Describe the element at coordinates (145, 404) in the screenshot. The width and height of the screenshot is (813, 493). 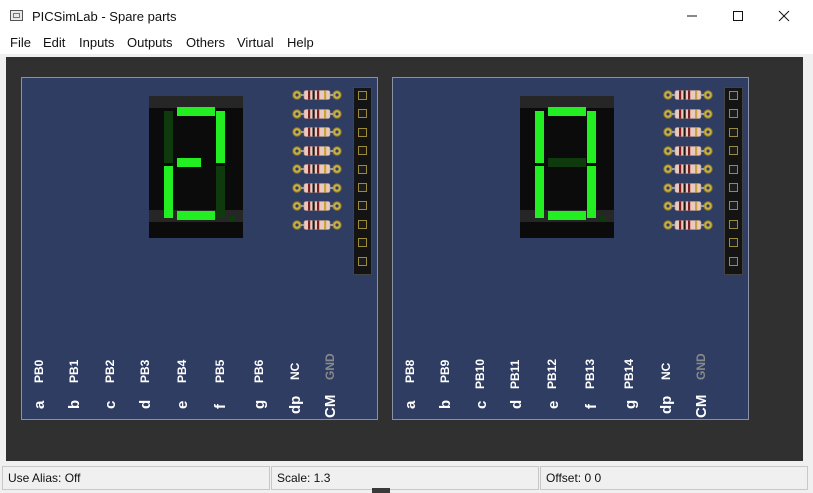
I see `segment-label: d` at that location.